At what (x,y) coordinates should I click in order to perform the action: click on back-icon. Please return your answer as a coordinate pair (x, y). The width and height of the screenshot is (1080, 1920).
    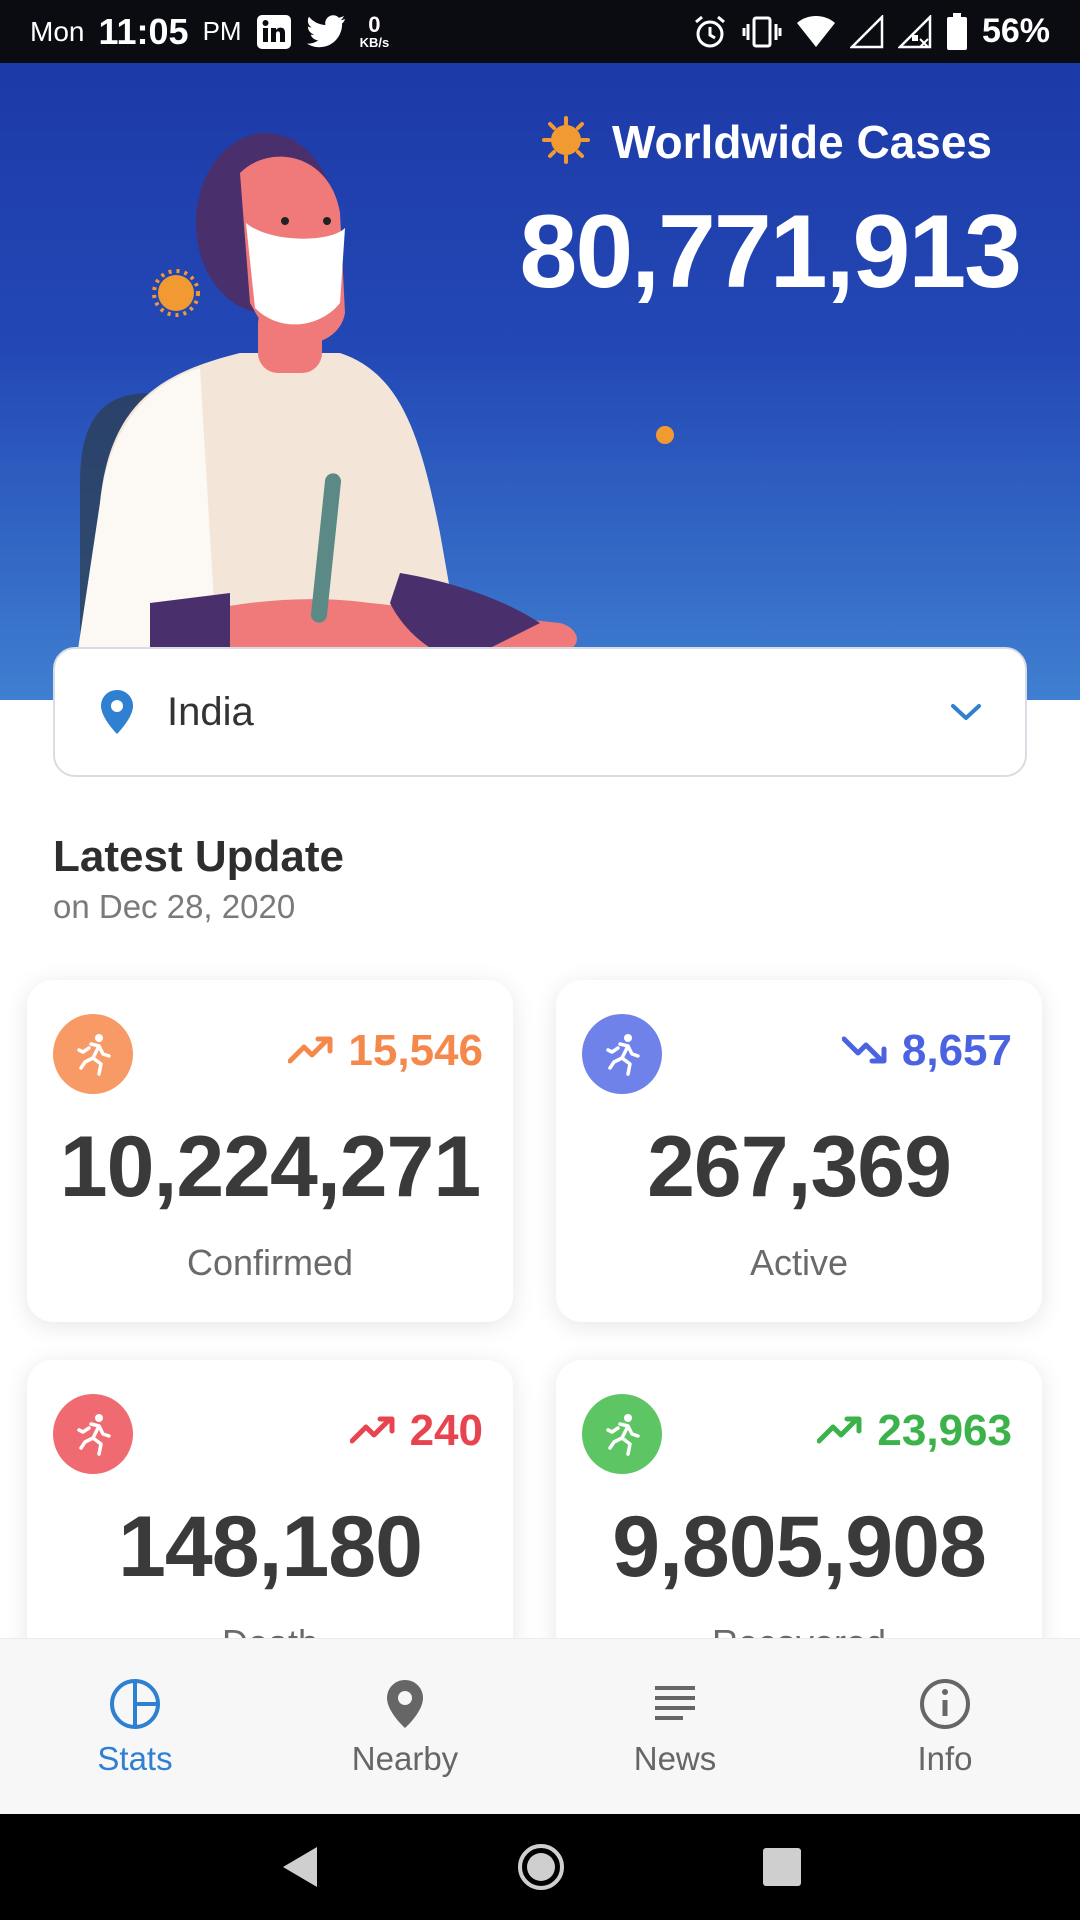
    Looking at the image, I should click on (299, 1867).